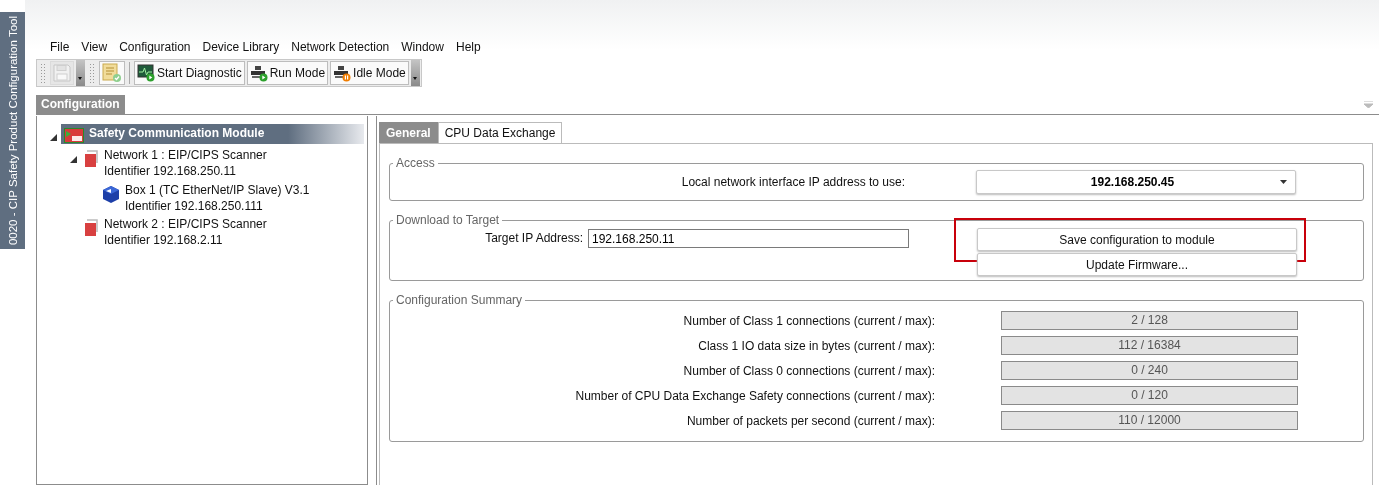  Describe the element at coordinates (533, 238) in the screenshot. I see `field-label: Target IP Address:` at that location.